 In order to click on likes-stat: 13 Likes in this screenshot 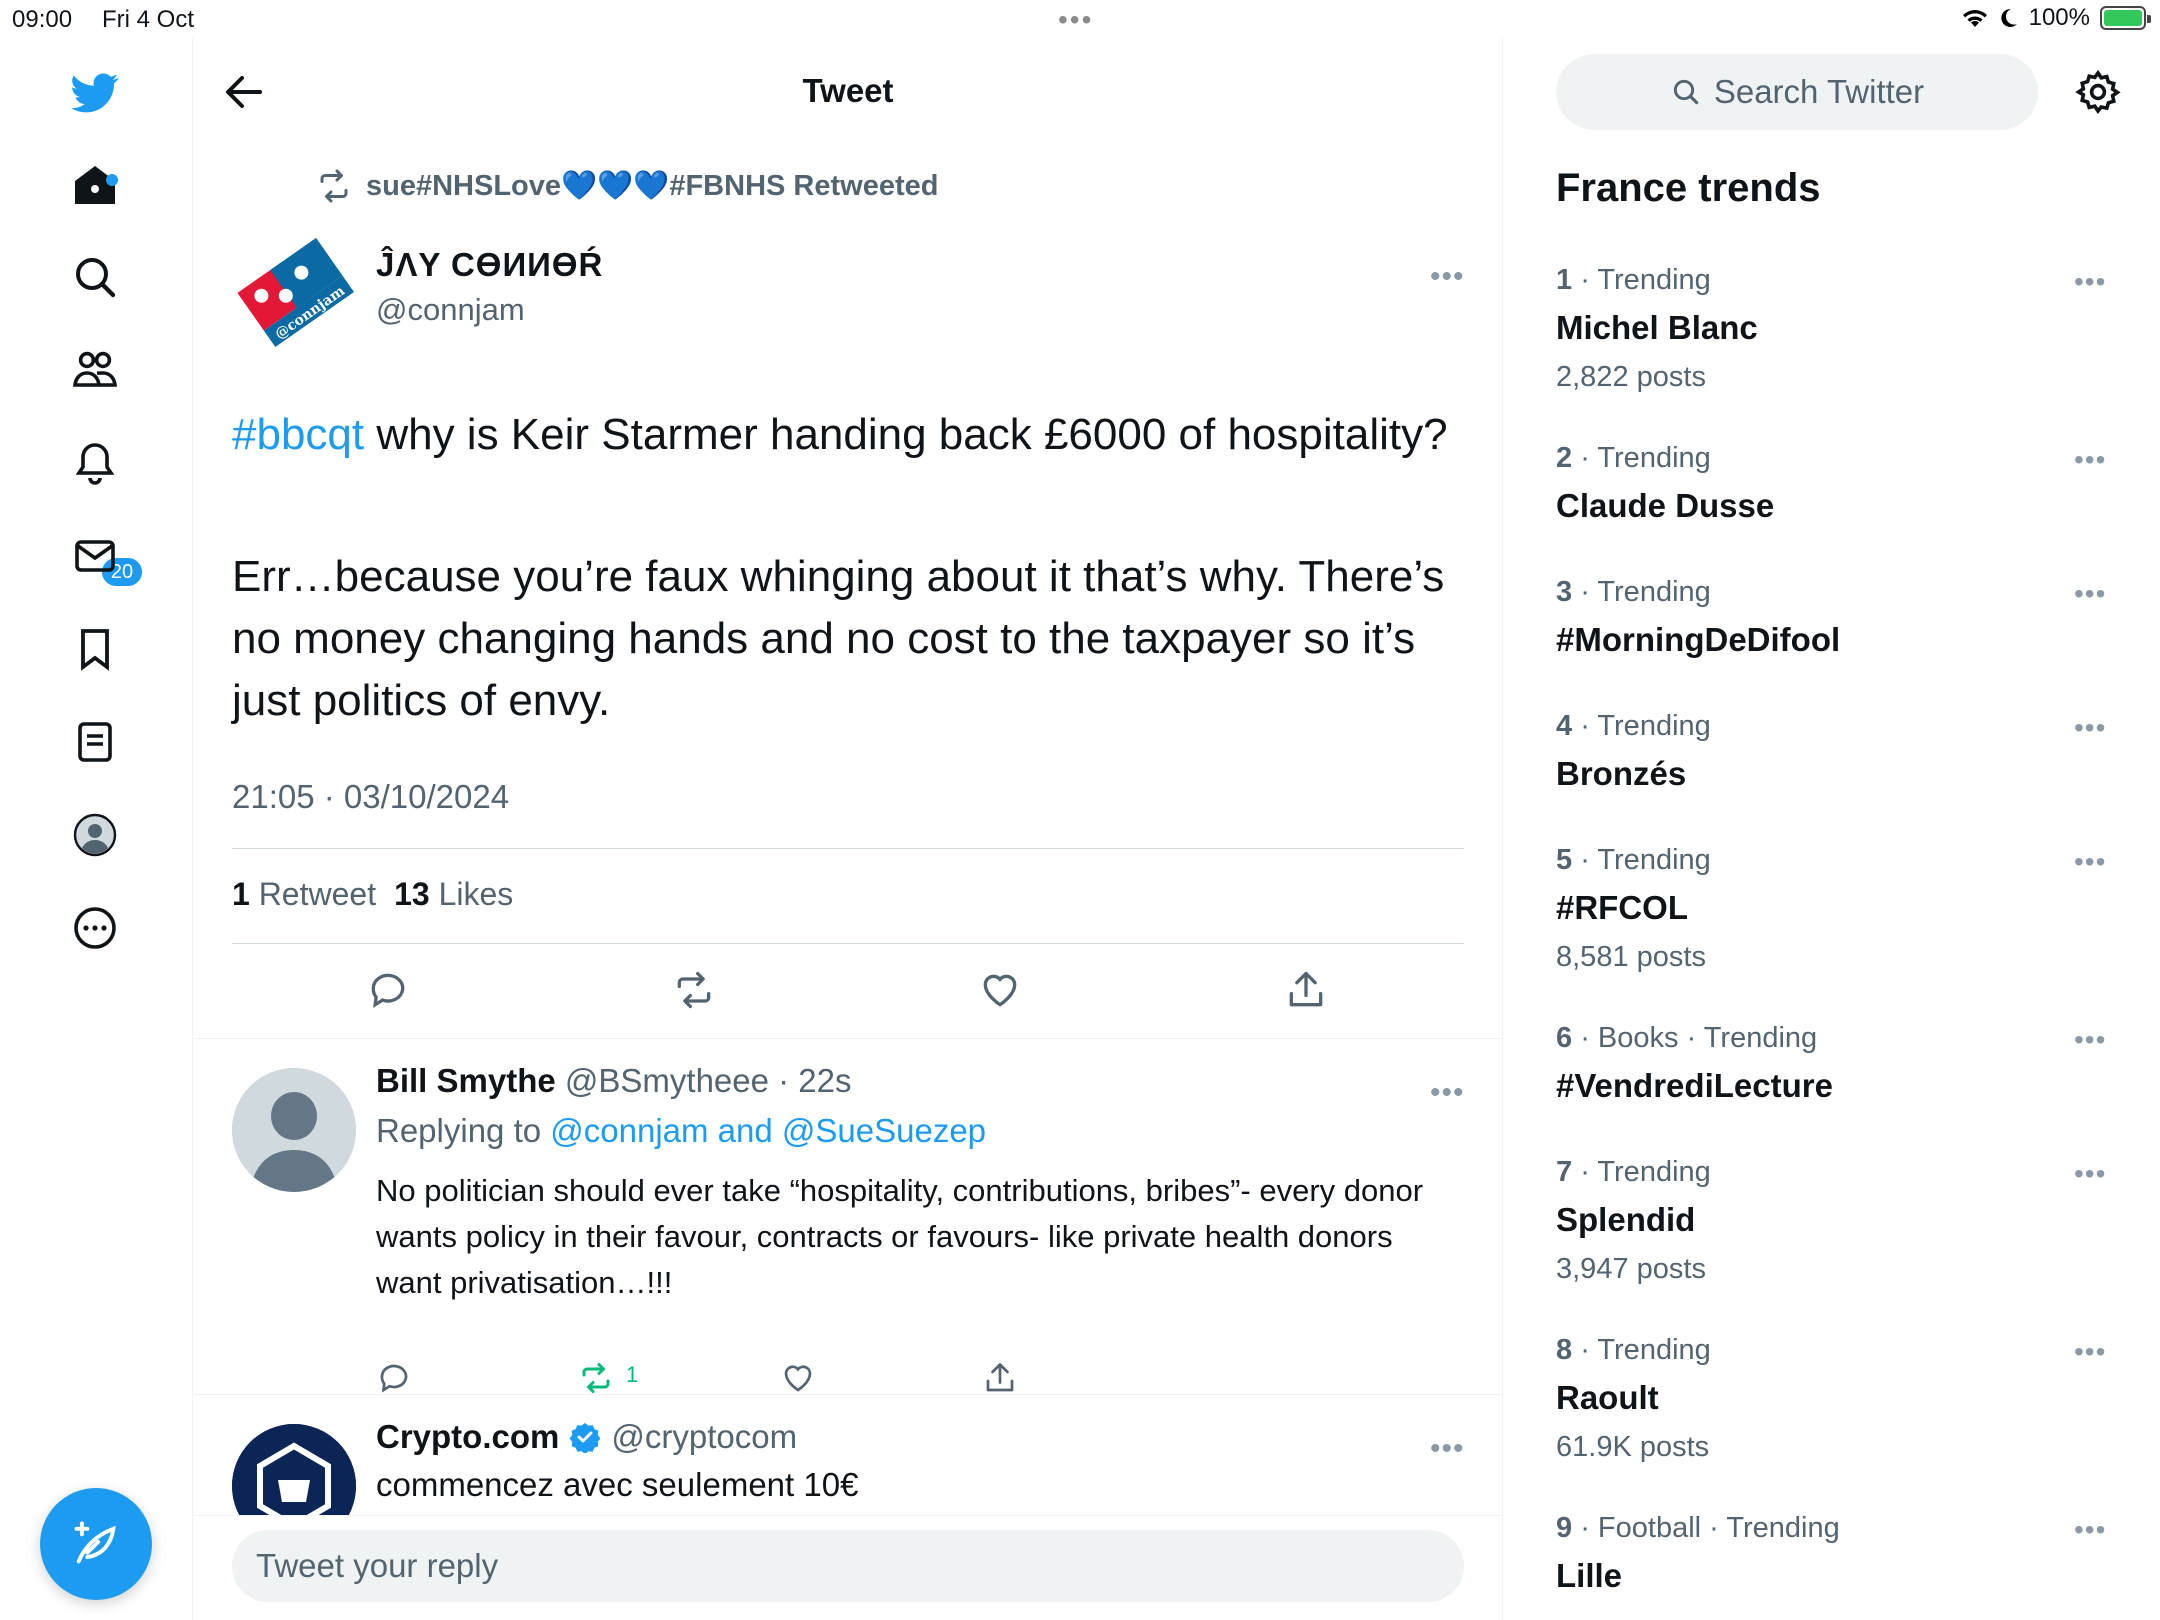, I will do `click(453, 894)`.